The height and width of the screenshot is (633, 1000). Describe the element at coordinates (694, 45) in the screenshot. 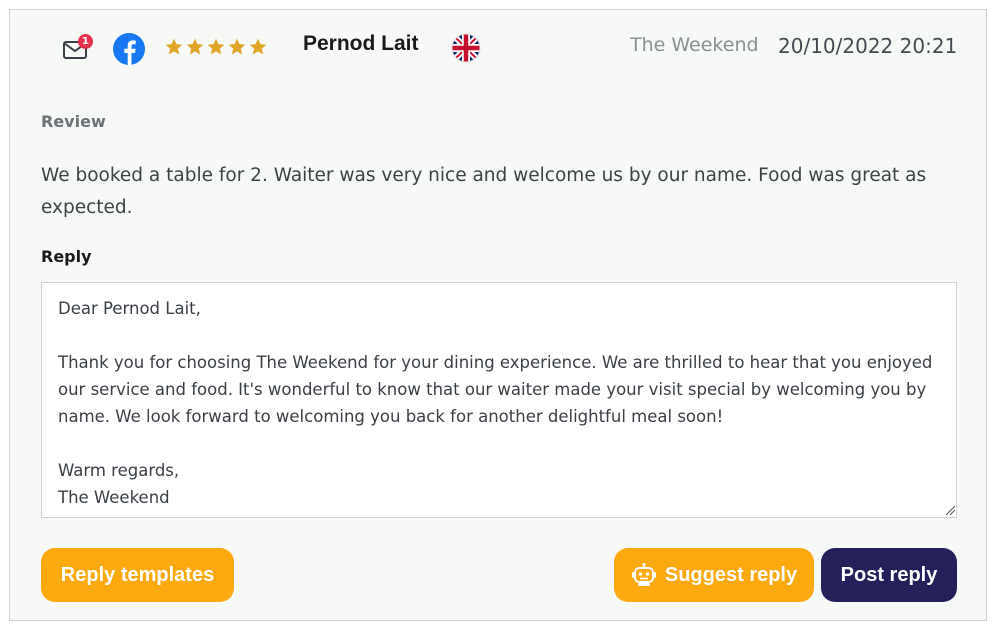

I see `business-name: The Weekend` at that location.